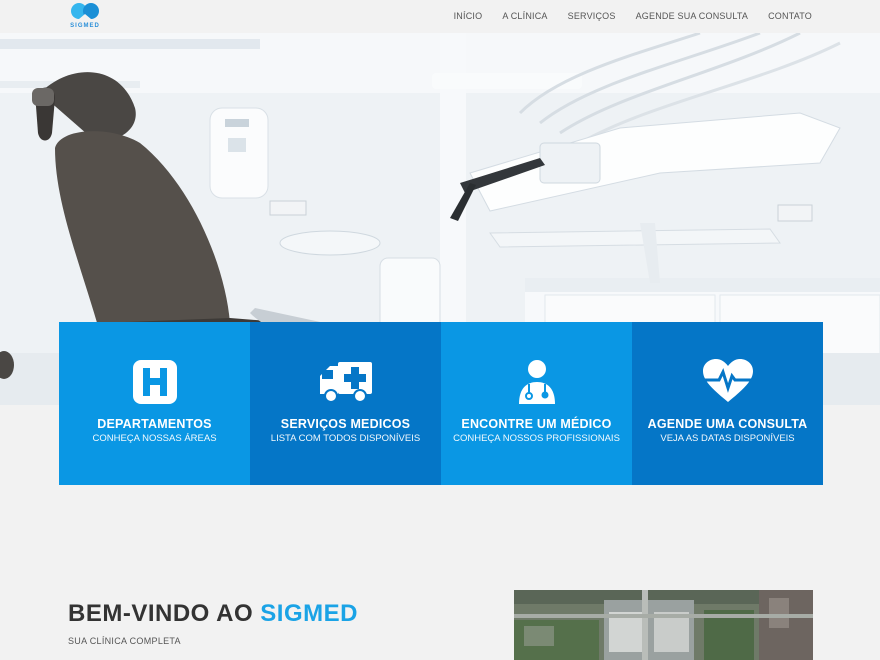  I want to click on aerial-city-image, so click(663, 625).